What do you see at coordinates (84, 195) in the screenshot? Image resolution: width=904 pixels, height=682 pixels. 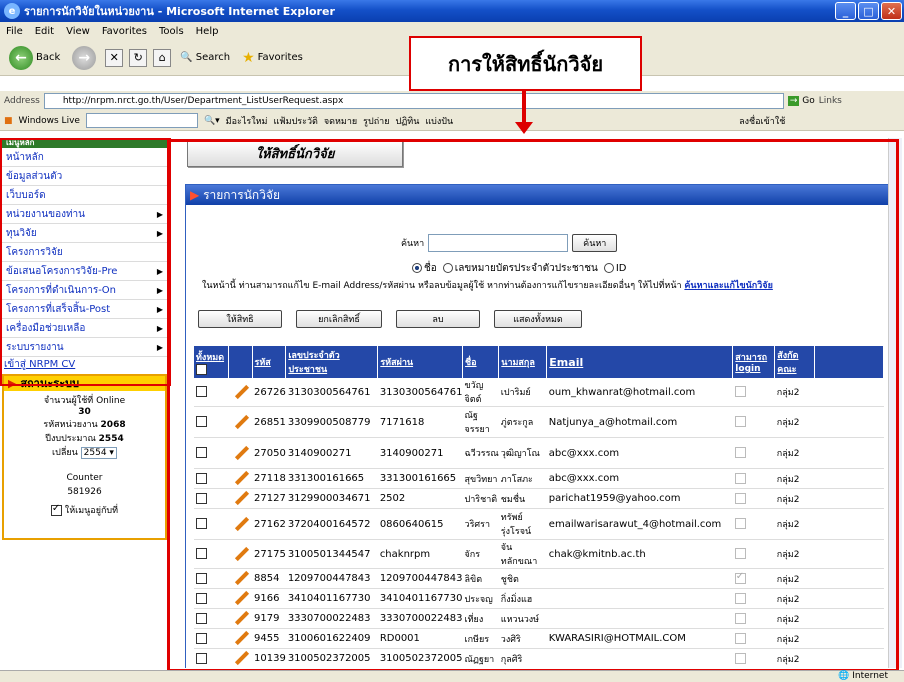 I see `sidebar-item-2: เว็บบอร์ด` at bounding box center [84, 195].